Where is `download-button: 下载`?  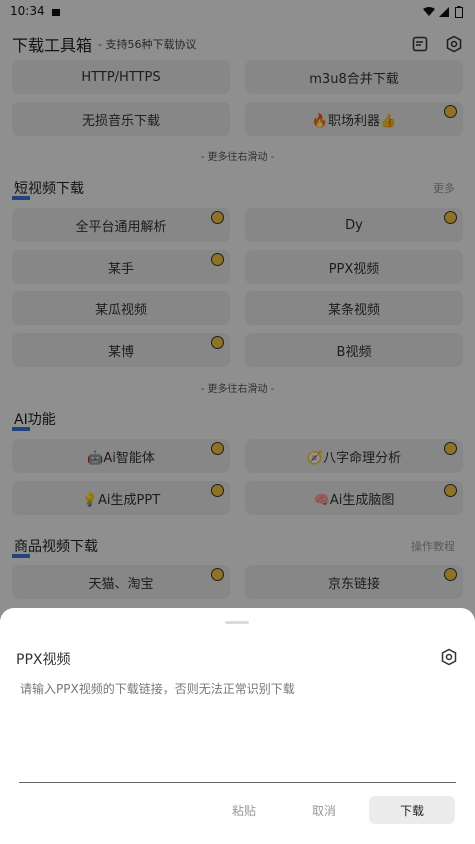 download-button: 下载 is located at coordinates (412, 810).